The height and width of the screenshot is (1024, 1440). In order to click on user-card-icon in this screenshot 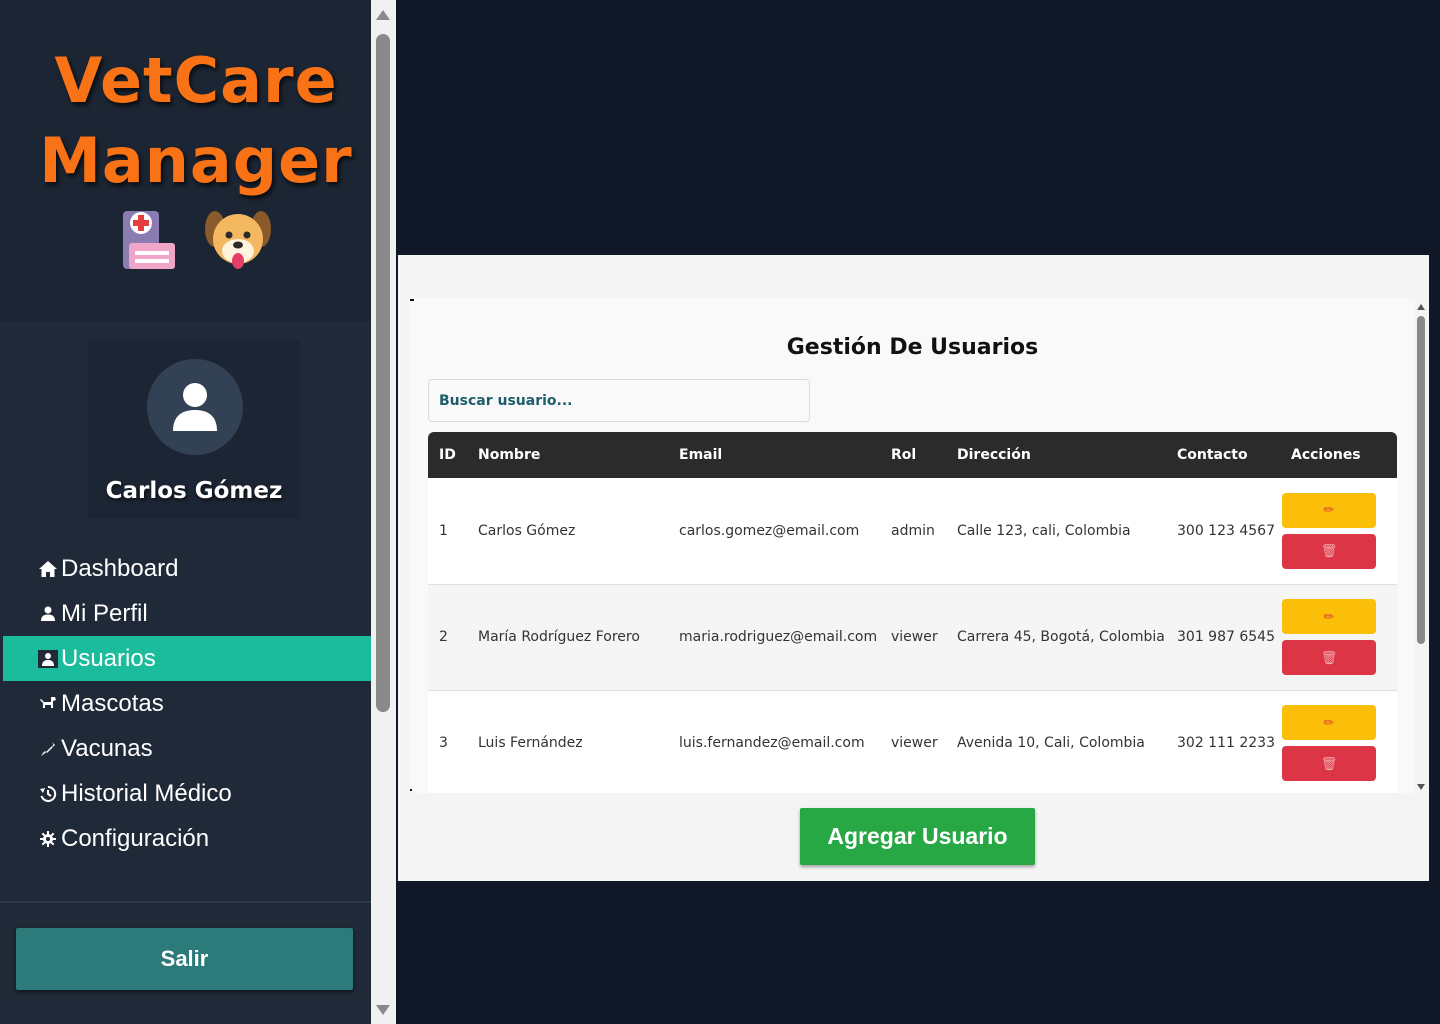, I will do `click(48, 659)`.